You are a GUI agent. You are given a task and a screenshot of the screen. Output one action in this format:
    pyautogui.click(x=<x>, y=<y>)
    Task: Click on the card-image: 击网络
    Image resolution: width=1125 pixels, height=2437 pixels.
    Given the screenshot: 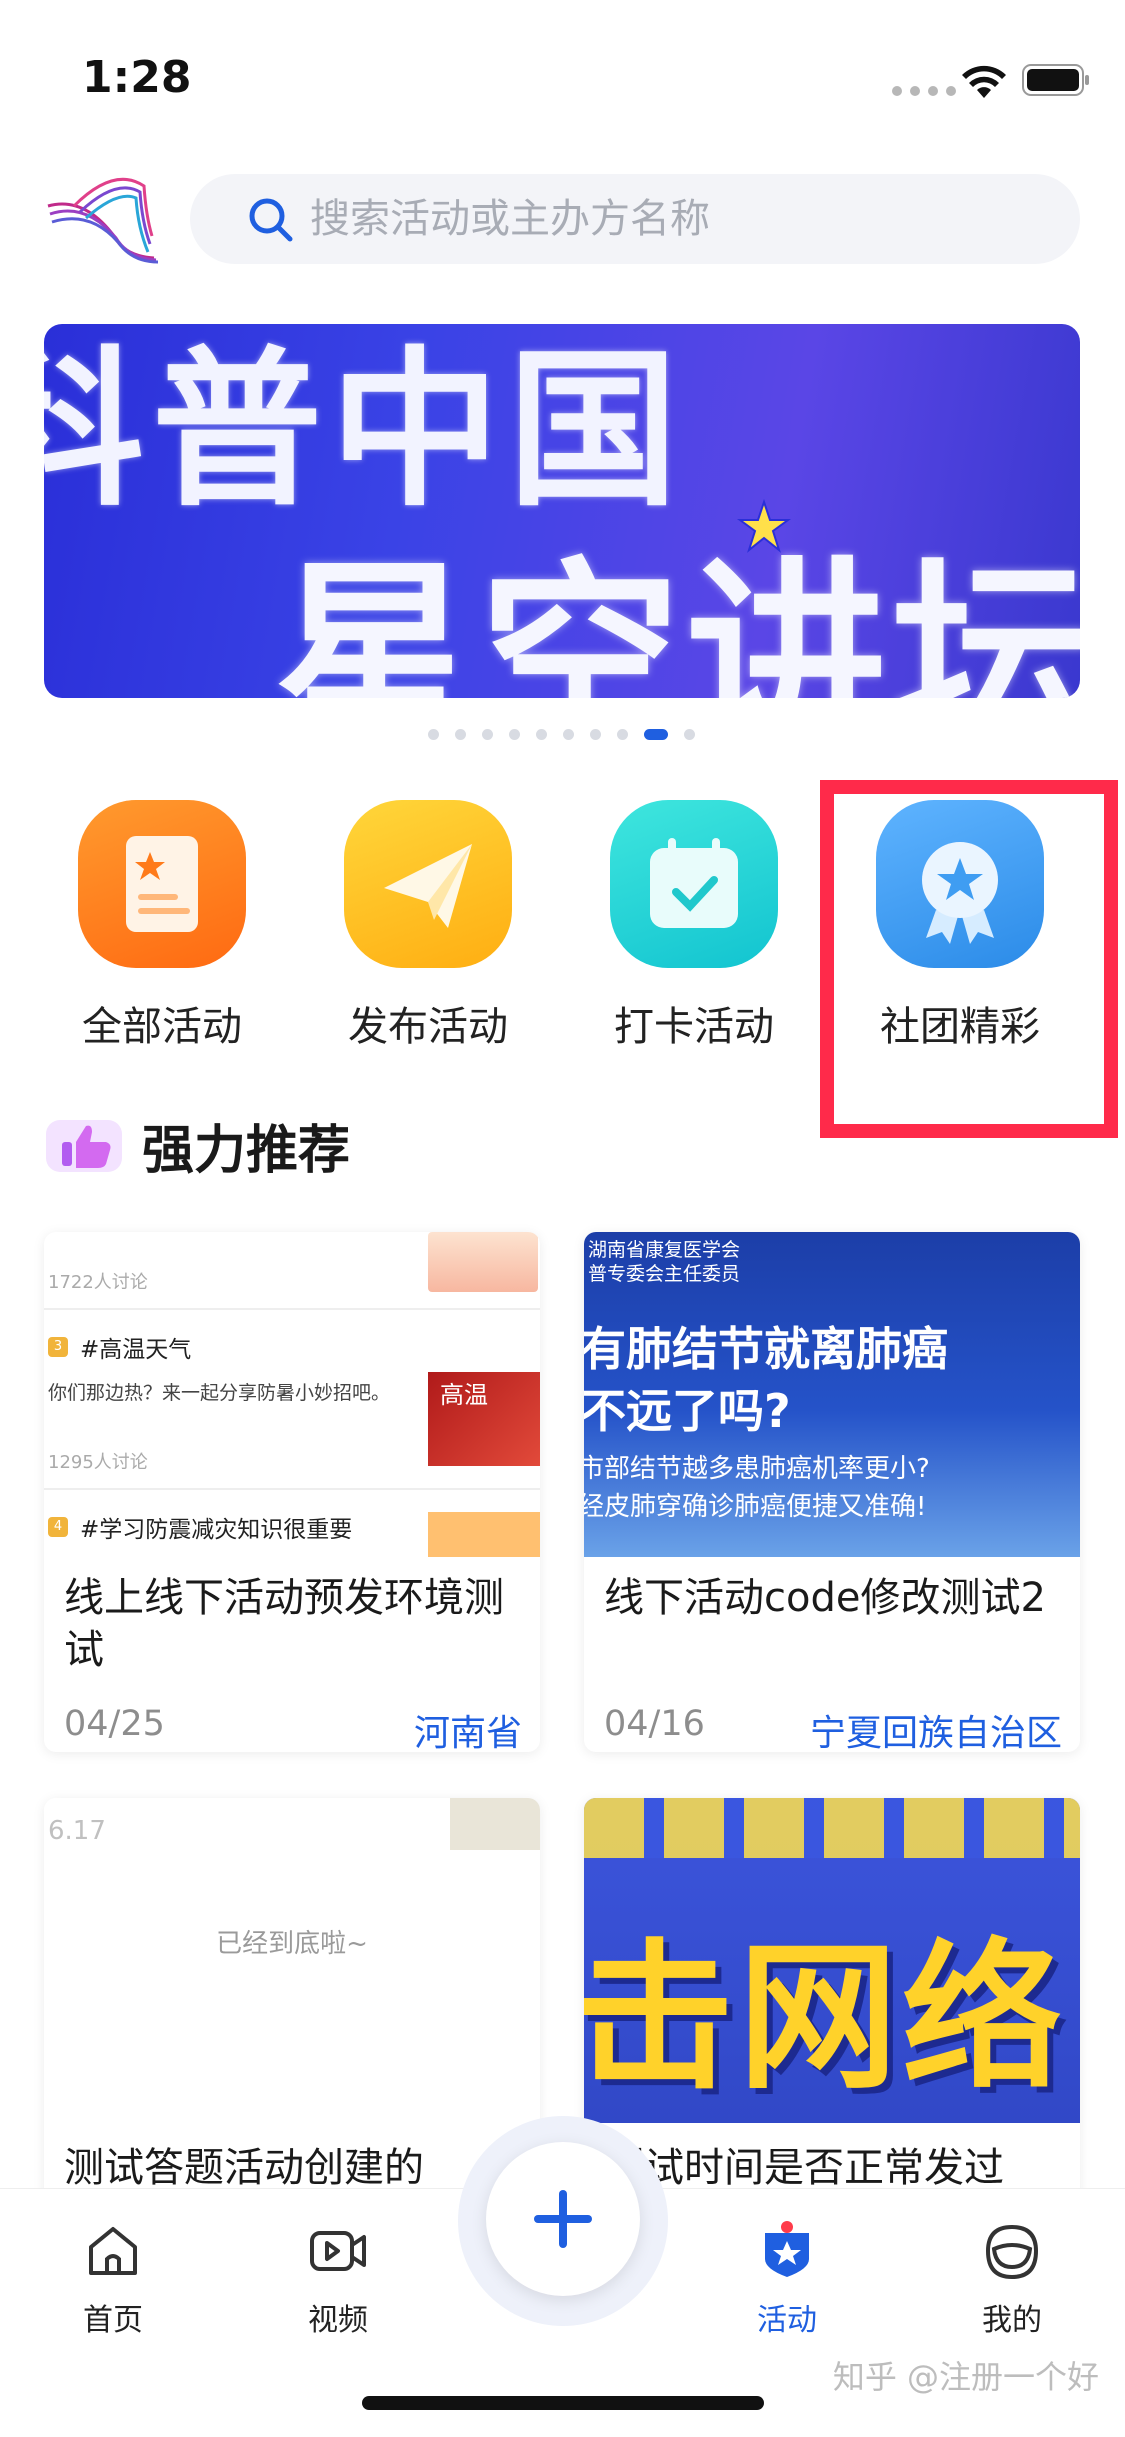 What is the action you would take?
    pyautogui.click(x=832, y=1960)
    